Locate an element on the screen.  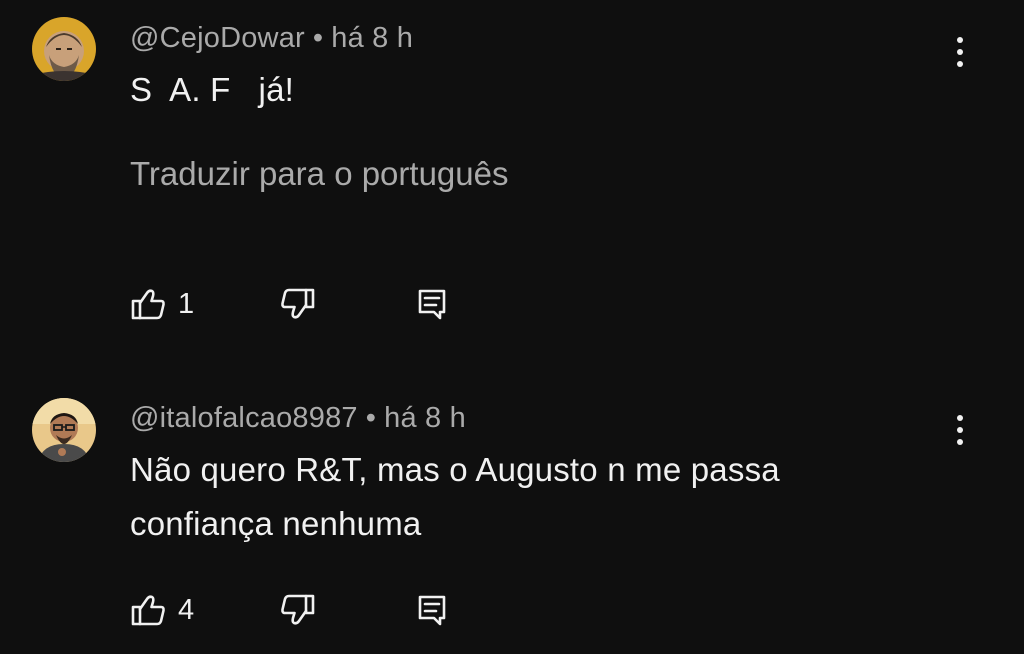
like-button: 4 is located at coordinates (161, 610).